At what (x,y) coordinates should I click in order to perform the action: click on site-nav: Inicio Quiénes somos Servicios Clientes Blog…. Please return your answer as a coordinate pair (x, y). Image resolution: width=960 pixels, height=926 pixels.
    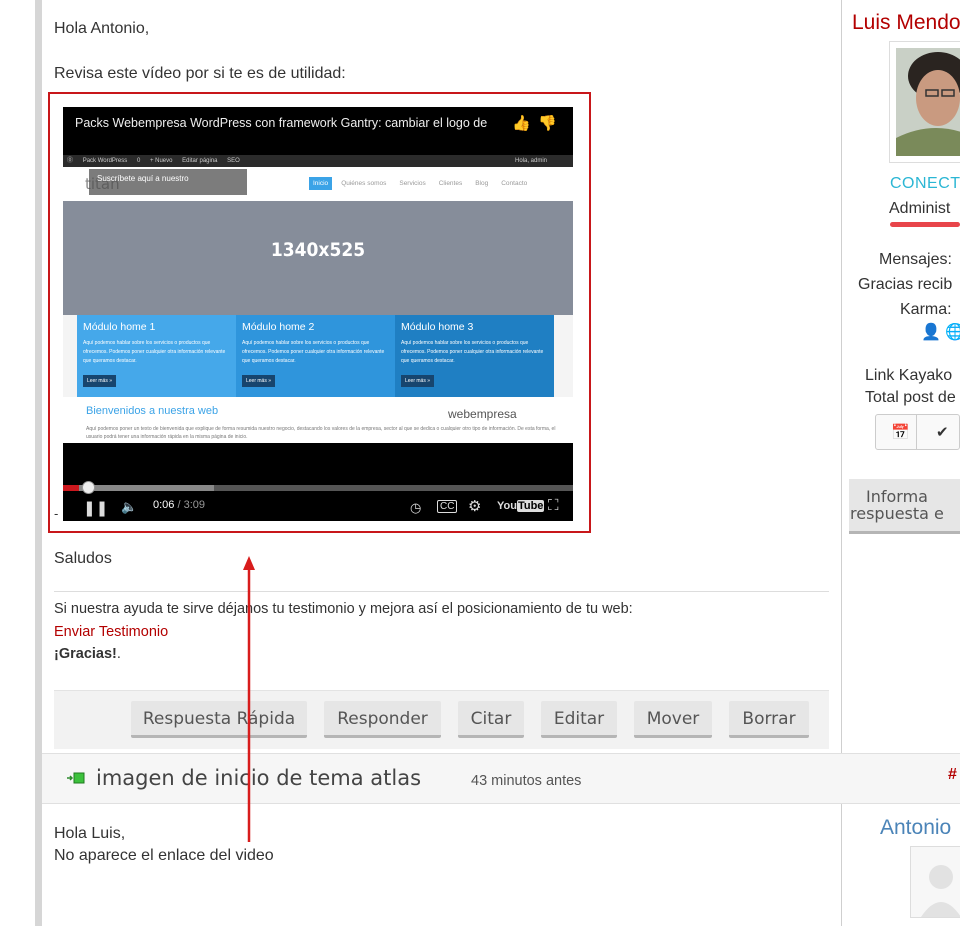
    Looking at the image, I should click on (422, 183).